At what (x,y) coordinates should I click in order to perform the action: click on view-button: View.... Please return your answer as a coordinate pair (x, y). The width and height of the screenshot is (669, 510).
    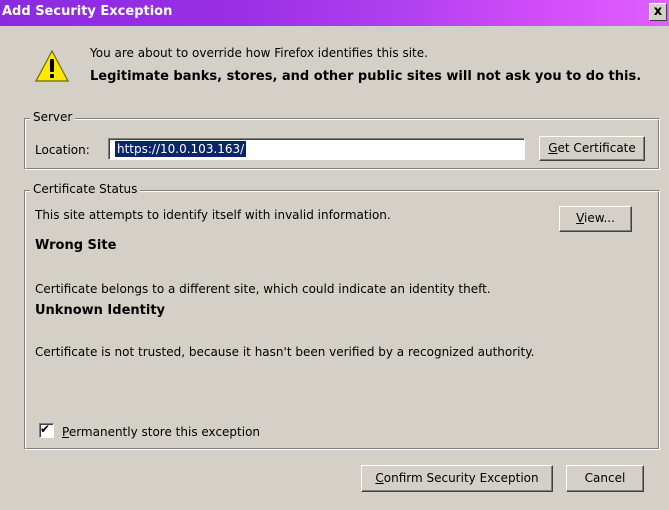
    Looking at the image, I should click on (595, 219).